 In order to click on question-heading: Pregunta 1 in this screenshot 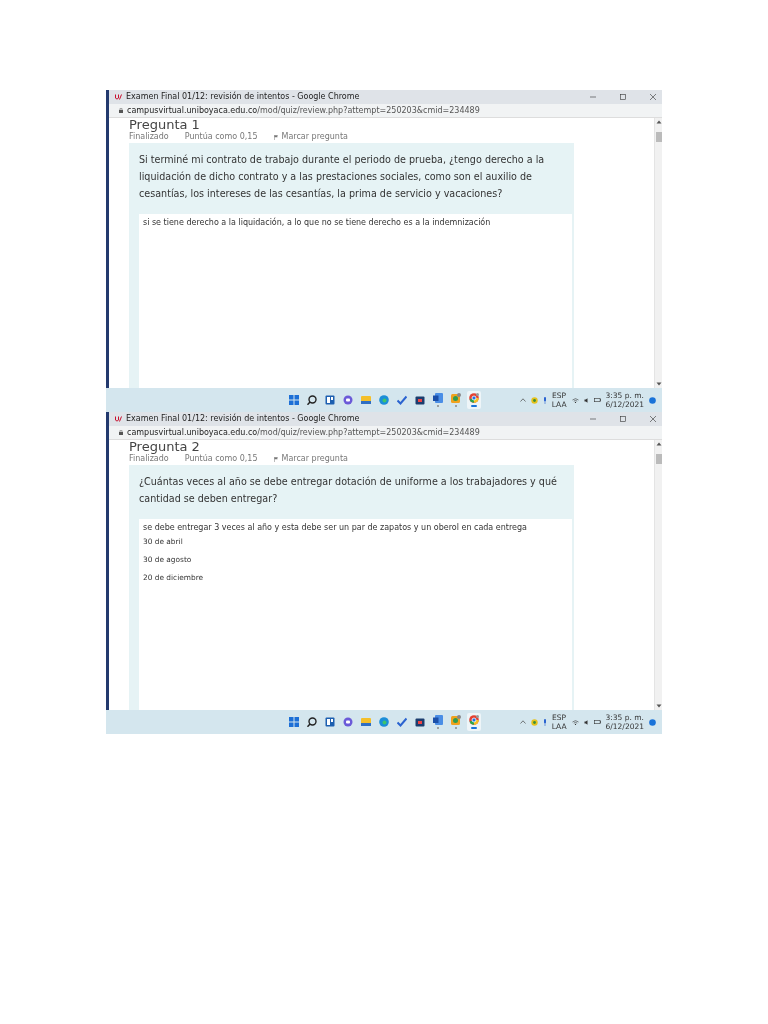, I will do `click(164, 124)`.